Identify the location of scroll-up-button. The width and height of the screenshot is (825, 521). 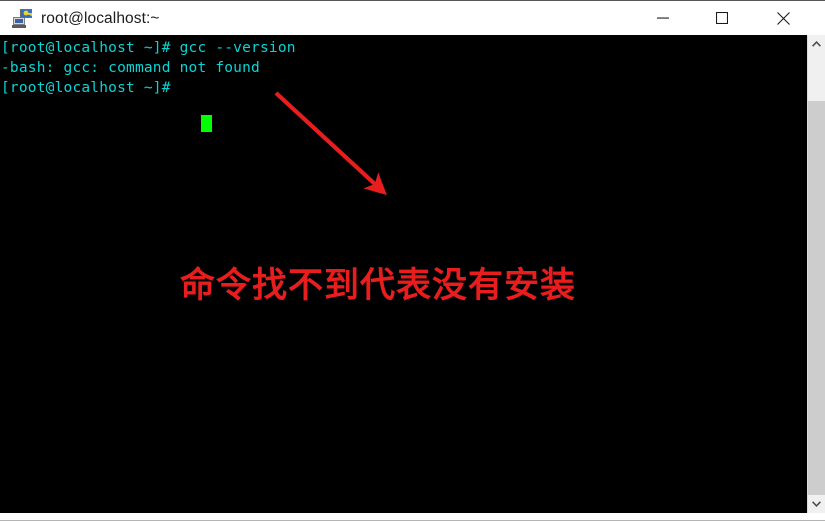
(816, 44).